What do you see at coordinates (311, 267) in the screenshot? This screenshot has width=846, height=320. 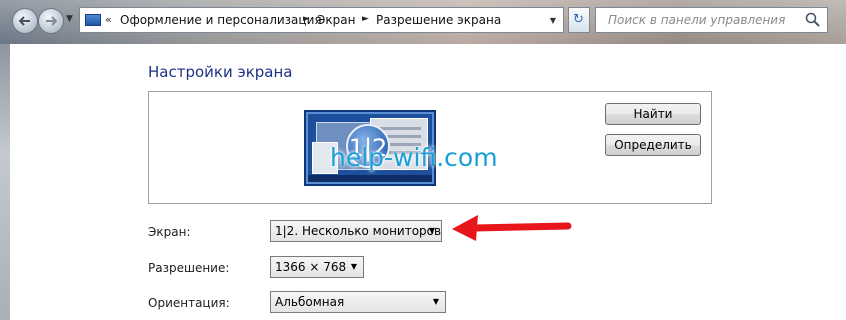 I see `resolution-select-value: 1366 × 768` at bounding box center [311, 267].